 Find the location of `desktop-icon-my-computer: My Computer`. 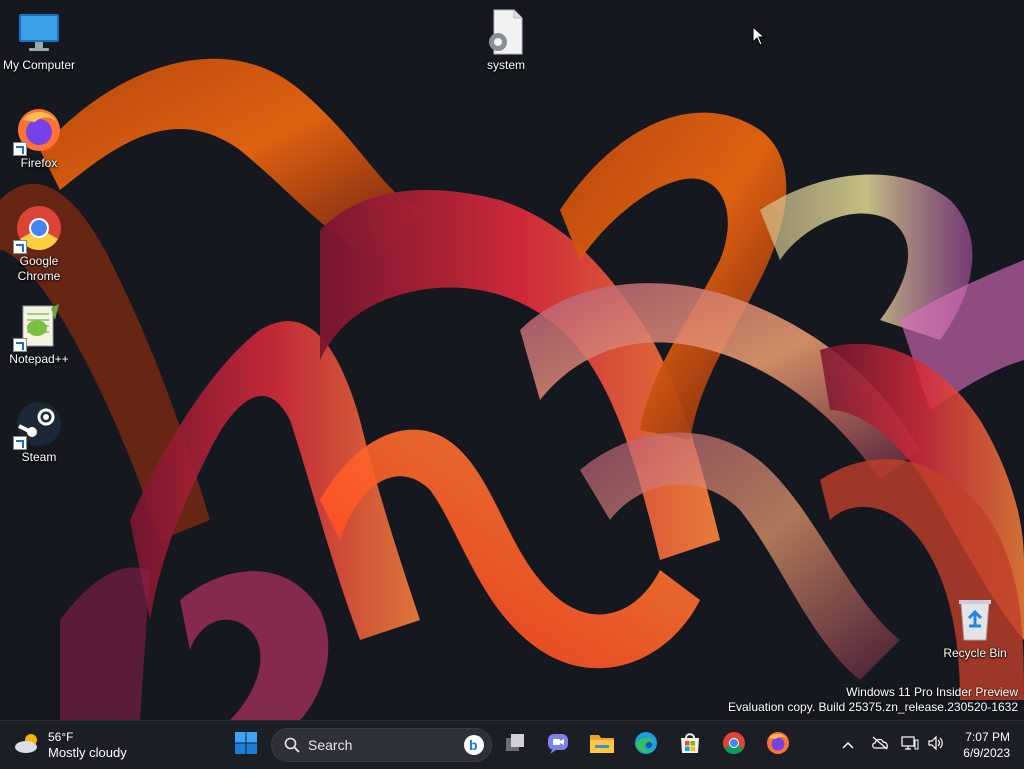

desktop-icon-my-computer: My Computer is located at coordinates (39, 40).